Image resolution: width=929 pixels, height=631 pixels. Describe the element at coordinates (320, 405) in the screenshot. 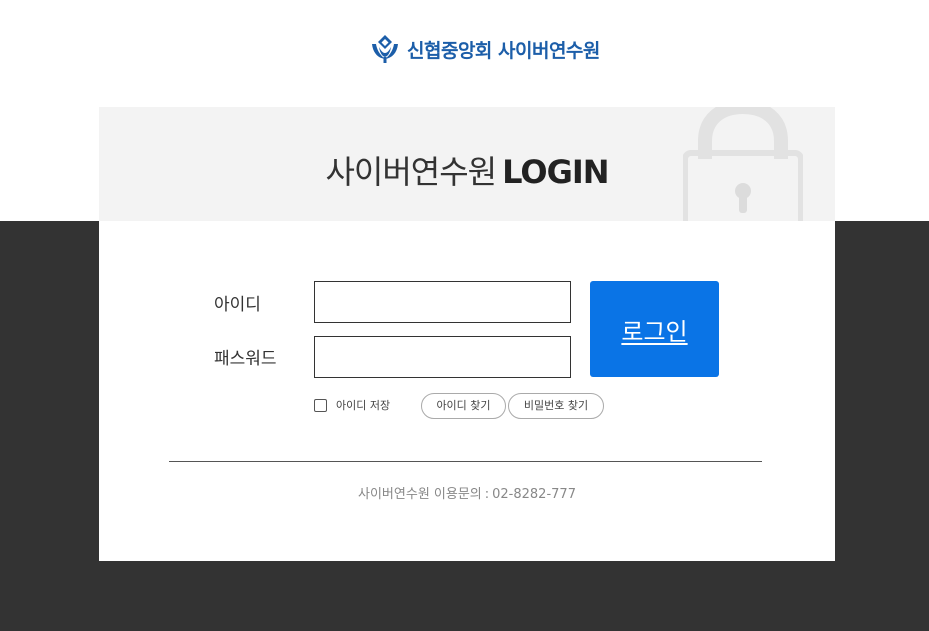

I see `save-id-checkbox` at that location.